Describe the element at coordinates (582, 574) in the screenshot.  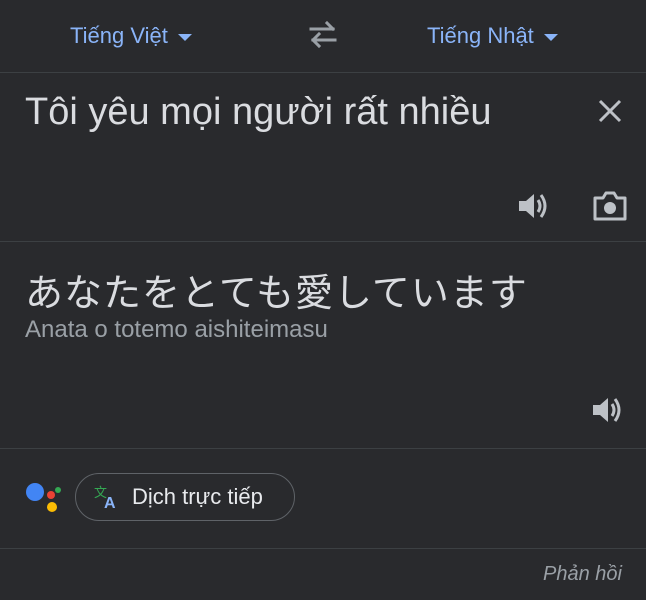
I see `feedback-link: Phản hồi` at that location.